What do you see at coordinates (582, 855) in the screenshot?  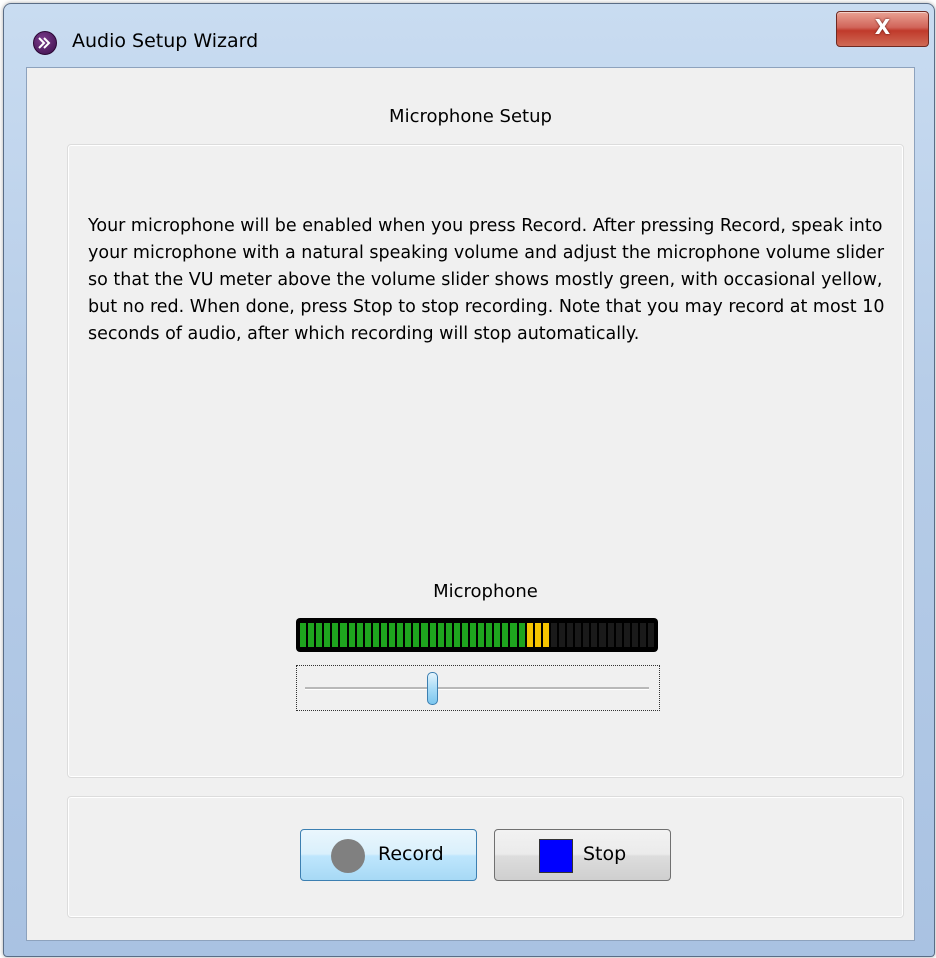 I see `stop-button: Stop` at bounding box center [582, 855].